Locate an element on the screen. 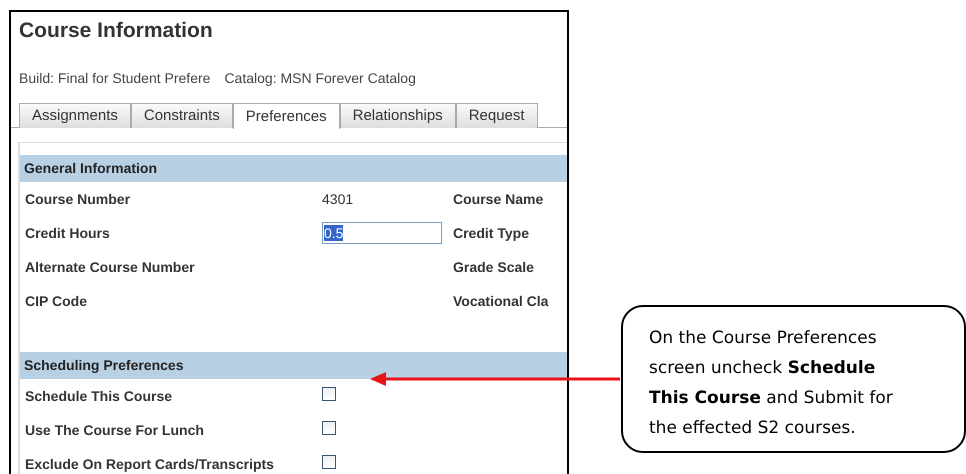 Image resolution: width=966 pixels, height=474 pixels. field-label: Course Number is located at coordinates (78, 199).